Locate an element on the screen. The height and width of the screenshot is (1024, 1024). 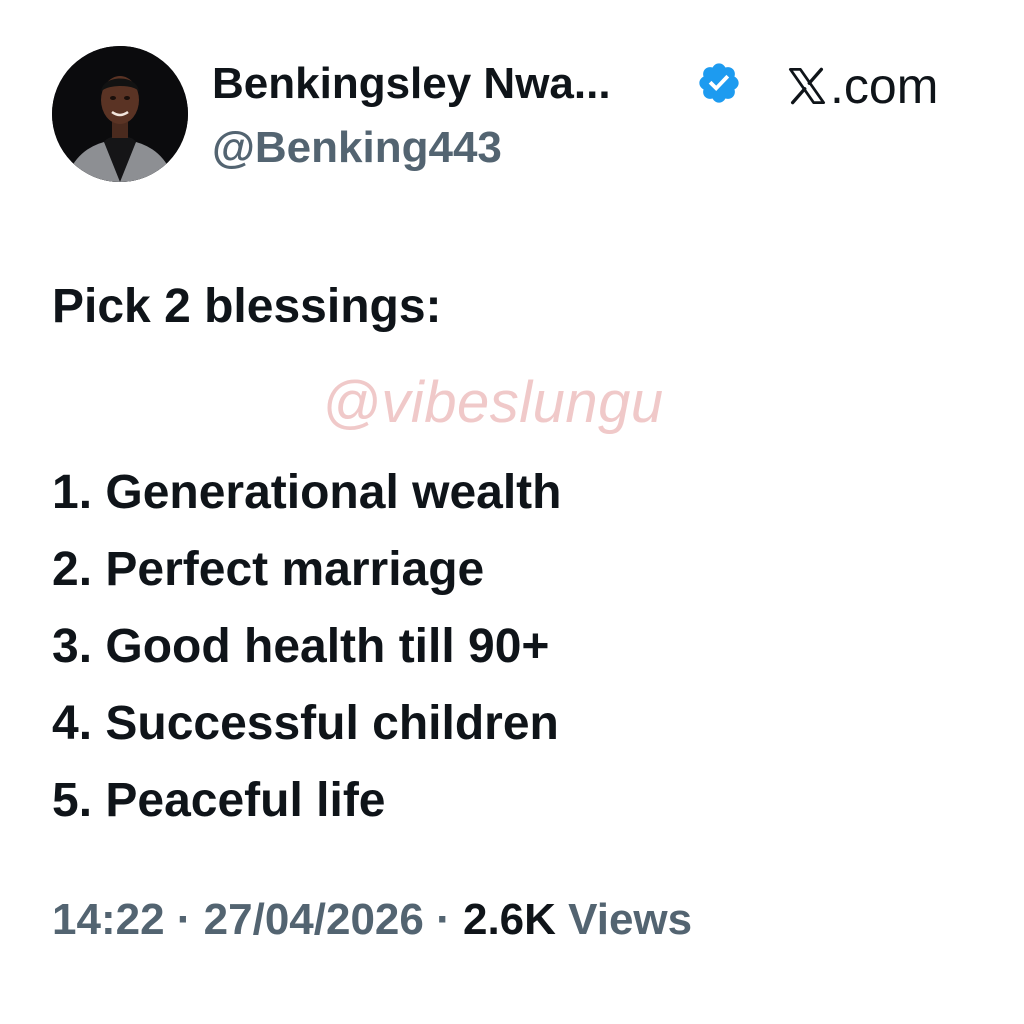
list-item: 2. Perfect marriage is located at coordinates (268, 569).